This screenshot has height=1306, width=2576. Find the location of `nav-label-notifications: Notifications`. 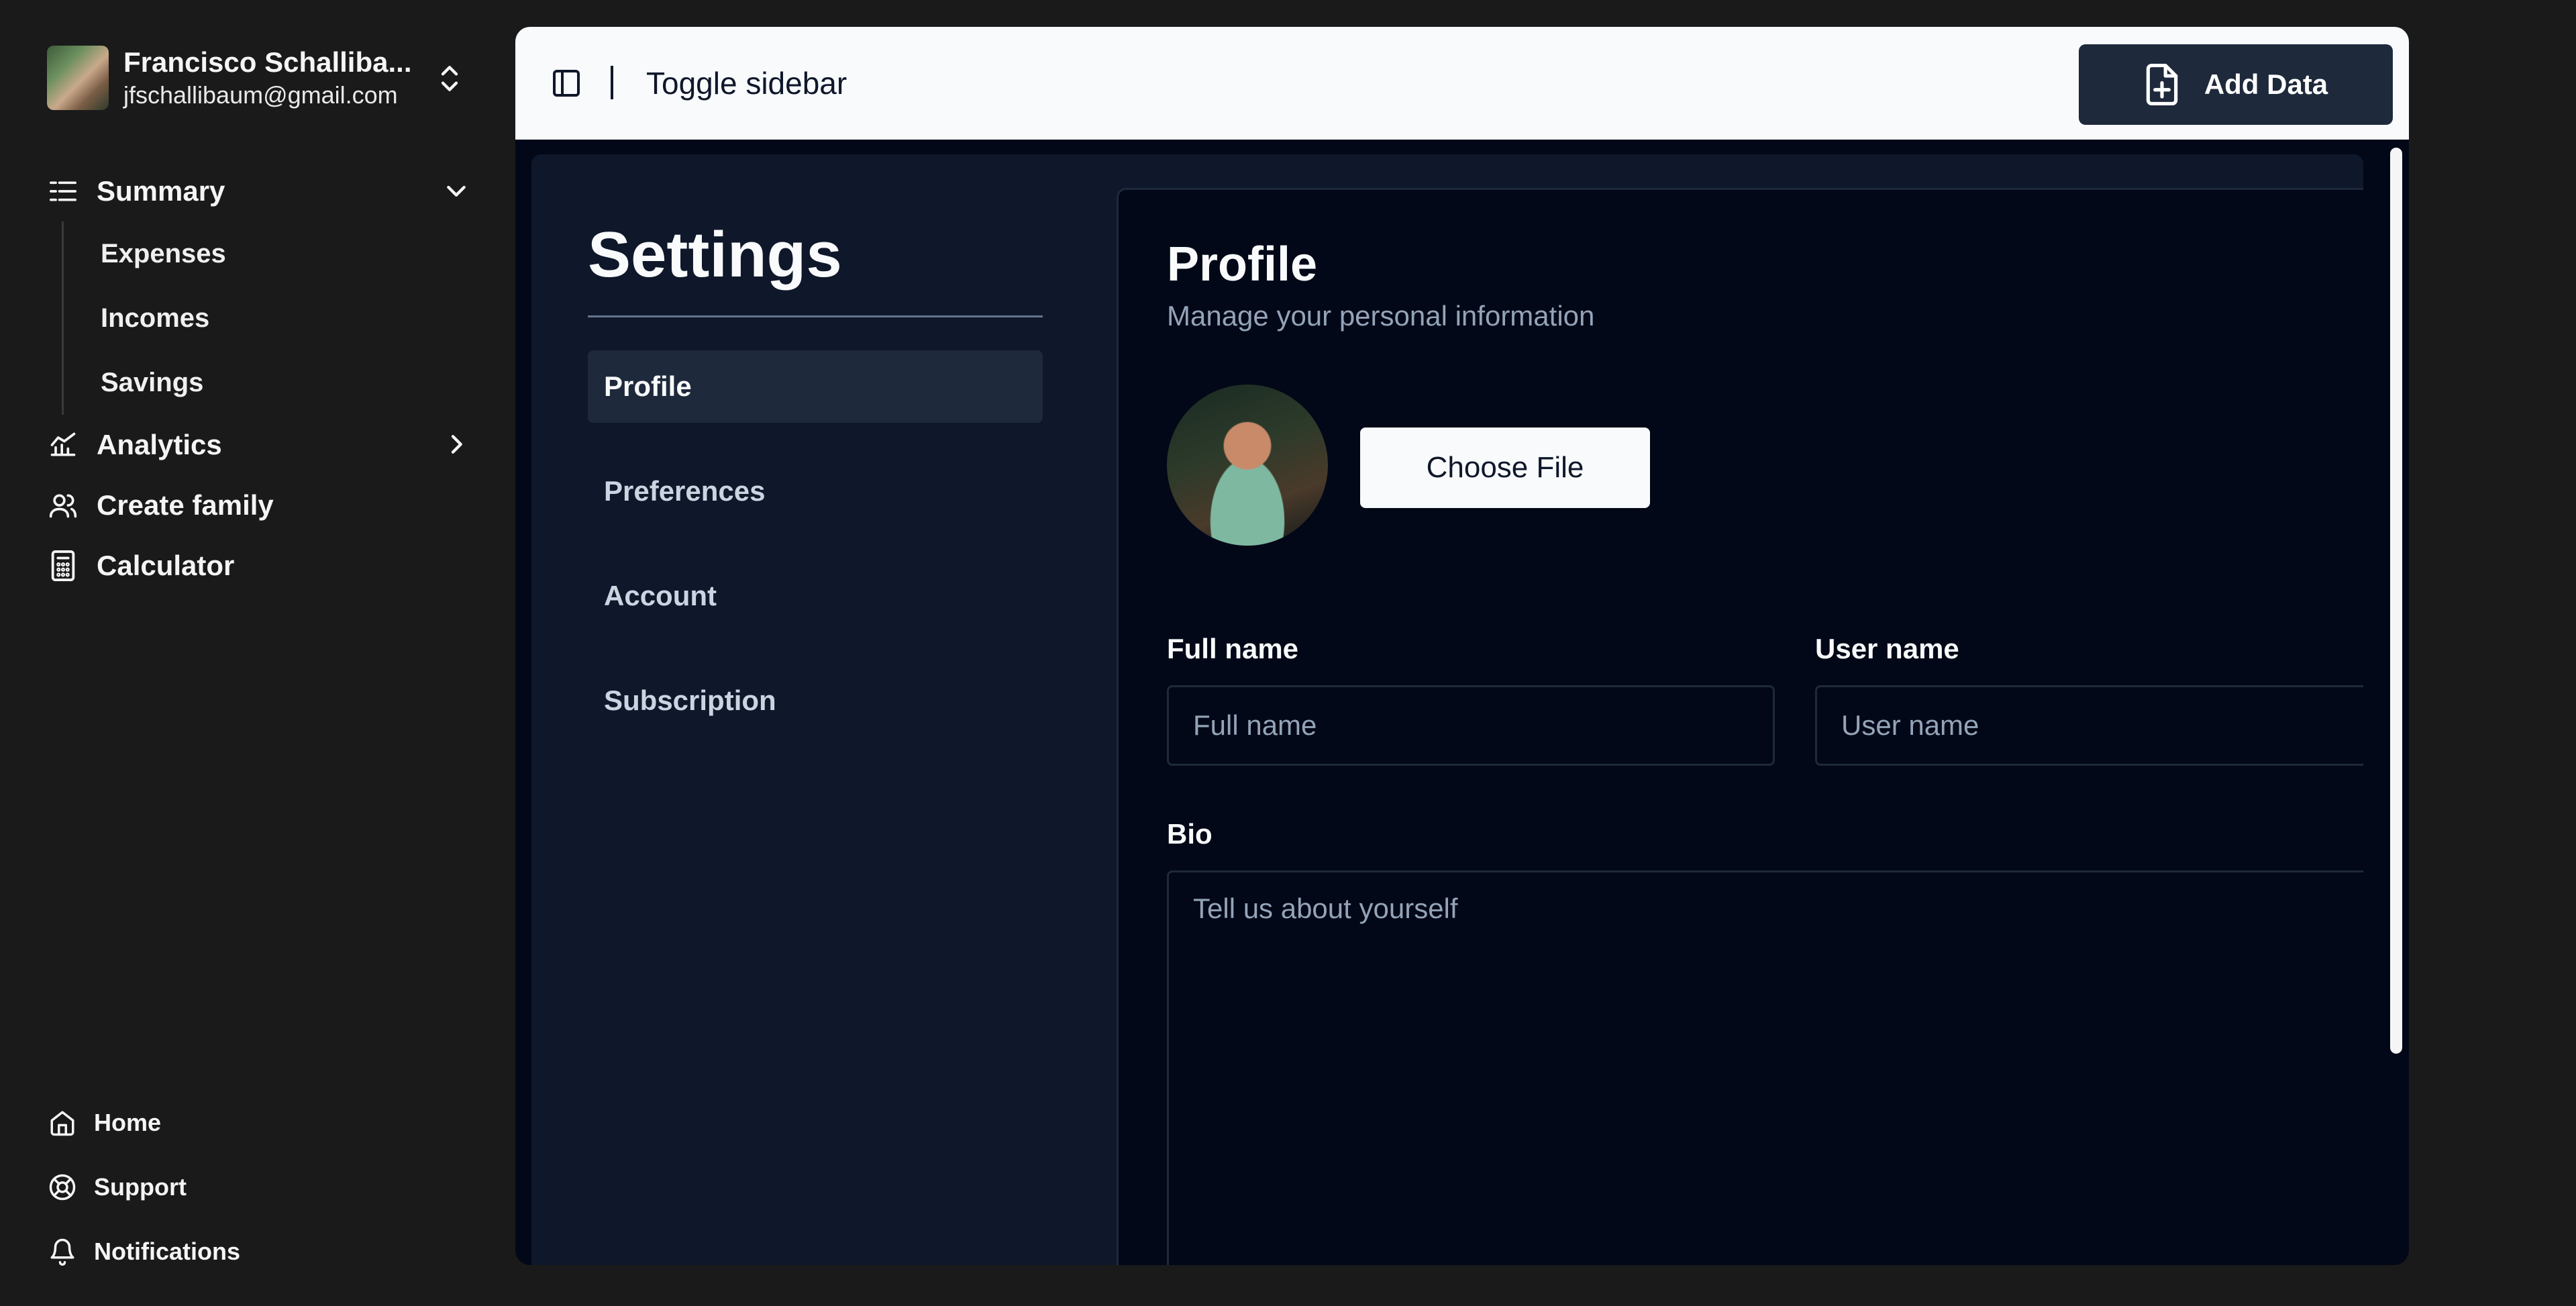

nav-label-notifications: Notifications is located at coordinates (167, 1251).